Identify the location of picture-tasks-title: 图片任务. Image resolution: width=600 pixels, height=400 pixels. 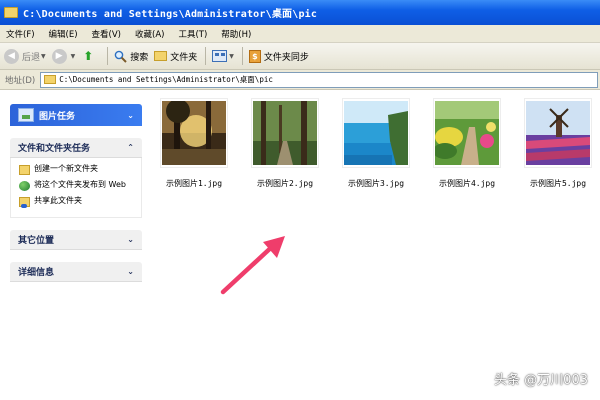
(57, 116).